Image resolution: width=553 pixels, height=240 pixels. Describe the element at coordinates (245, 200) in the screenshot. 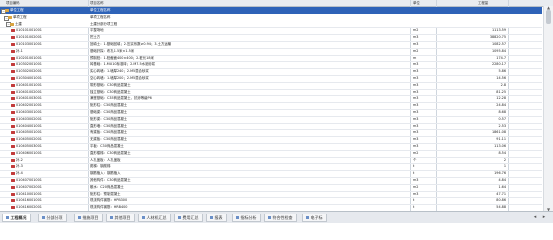

I see `cell-name: 现浇构件钢筋：HPB300` at that location.